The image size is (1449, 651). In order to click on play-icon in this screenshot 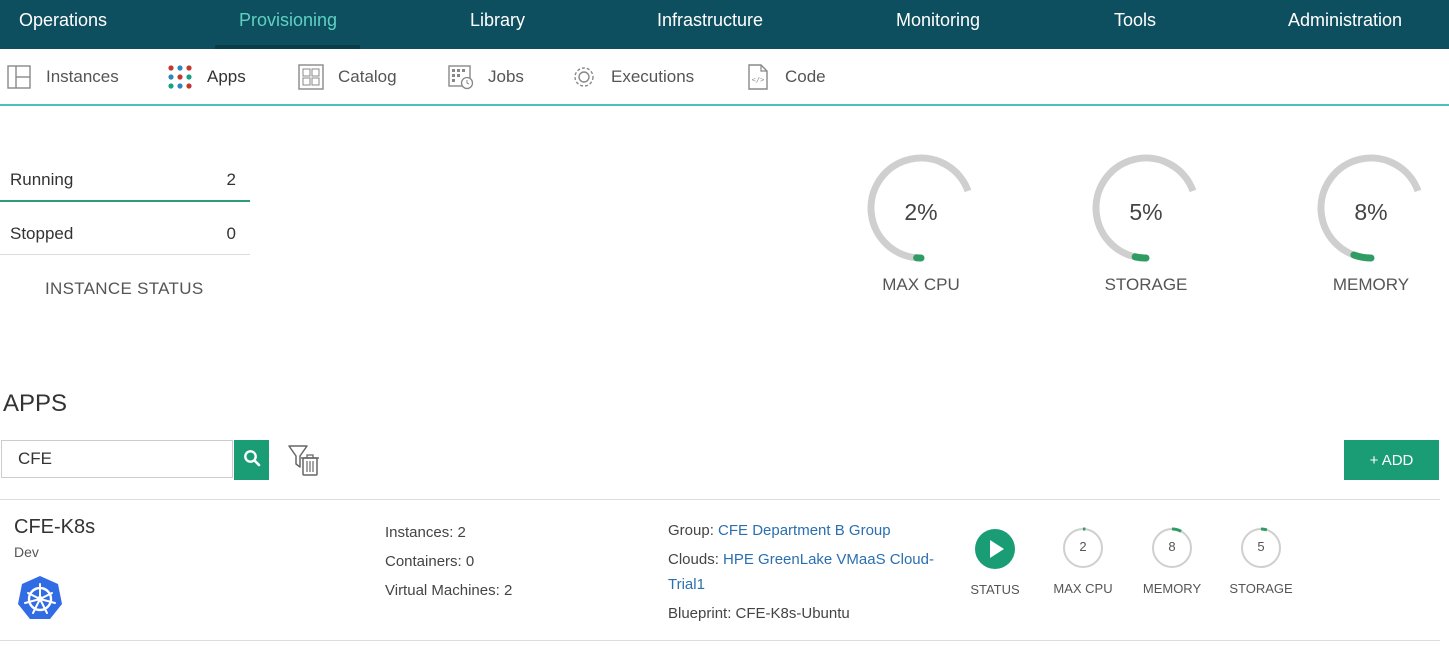, I will do `click(995, 549)`.